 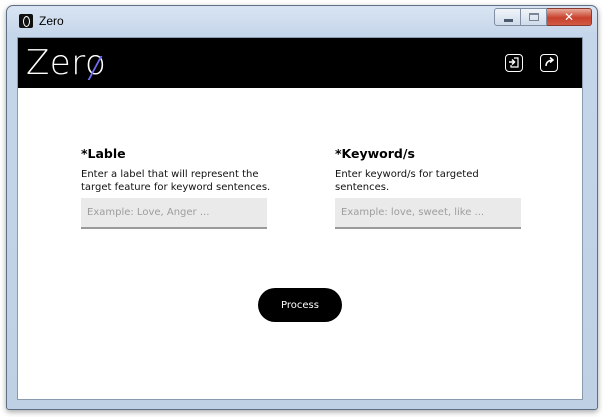 What do you see at coordinates (407, 181) in the screenshot?
I see `keyword-field-description: Enter keyword/s for targeted sentences.` at bounding box center [407, 181].